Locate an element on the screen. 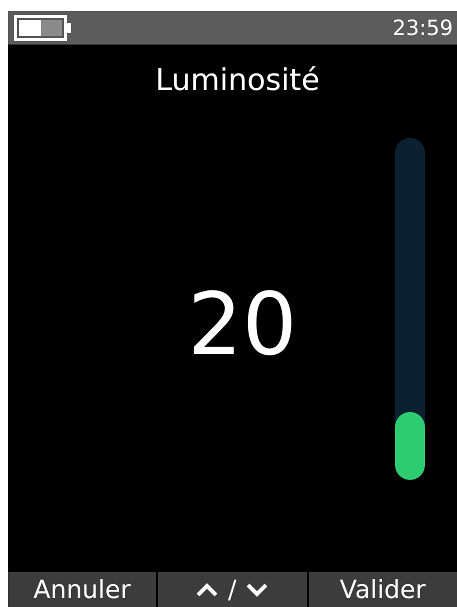 Image resolution: width=457 pixels, height=607 pixels. chevron-up-icon is located at coordinates (207, 589).